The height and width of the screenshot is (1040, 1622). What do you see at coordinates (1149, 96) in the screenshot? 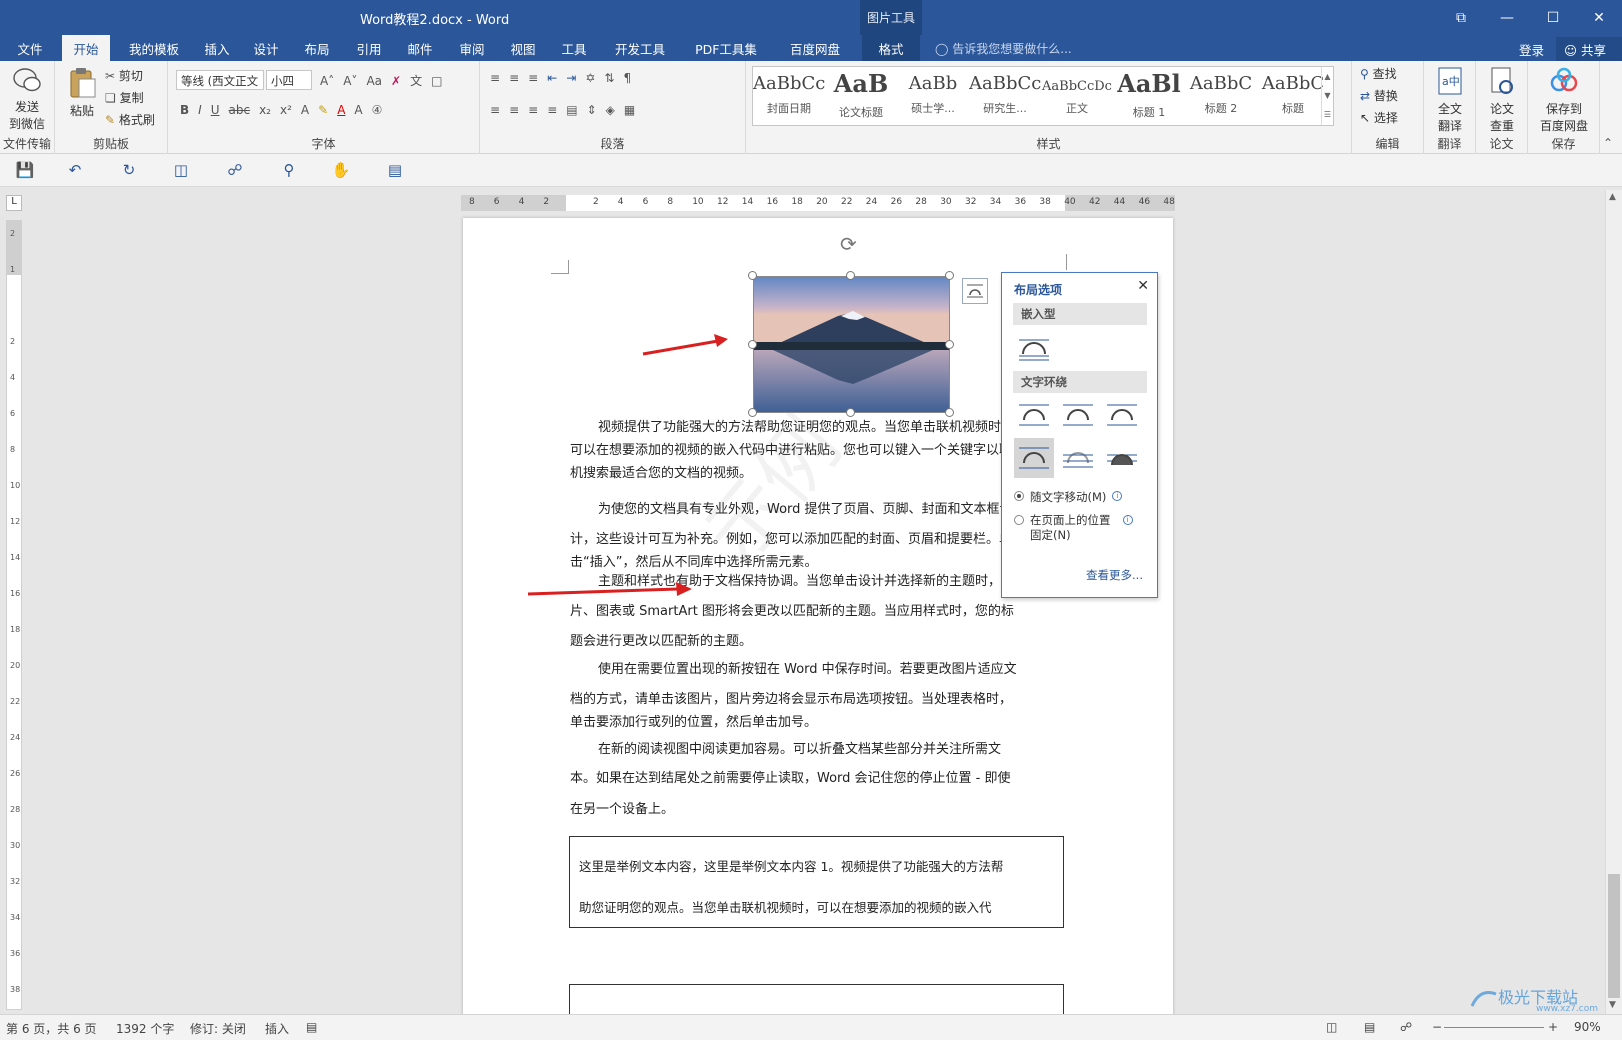
I see `style-item: AaBl 标题 1` at bounding box center [1149, 96].